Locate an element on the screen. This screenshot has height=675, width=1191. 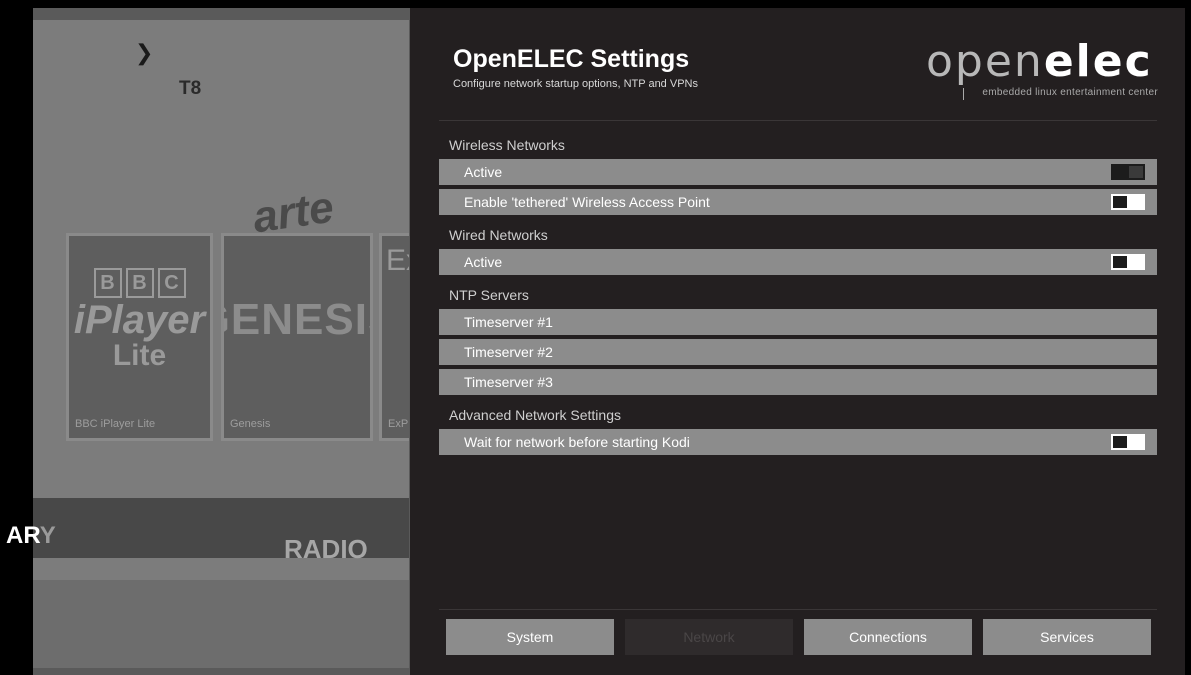
section-ntp-servers: NTP Servers is located at coordinates (489, 295).